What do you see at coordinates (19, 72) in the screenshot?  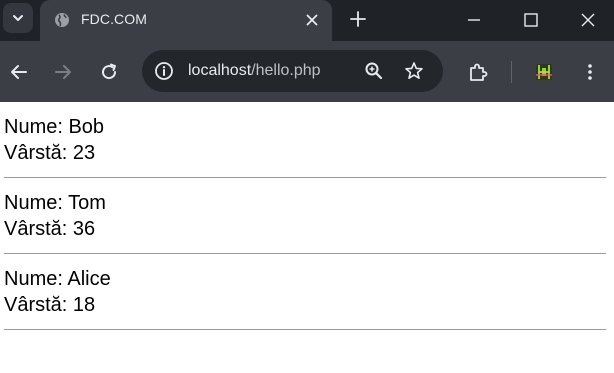 I see `back-arrow-icon` at bounding box center [19, 72].